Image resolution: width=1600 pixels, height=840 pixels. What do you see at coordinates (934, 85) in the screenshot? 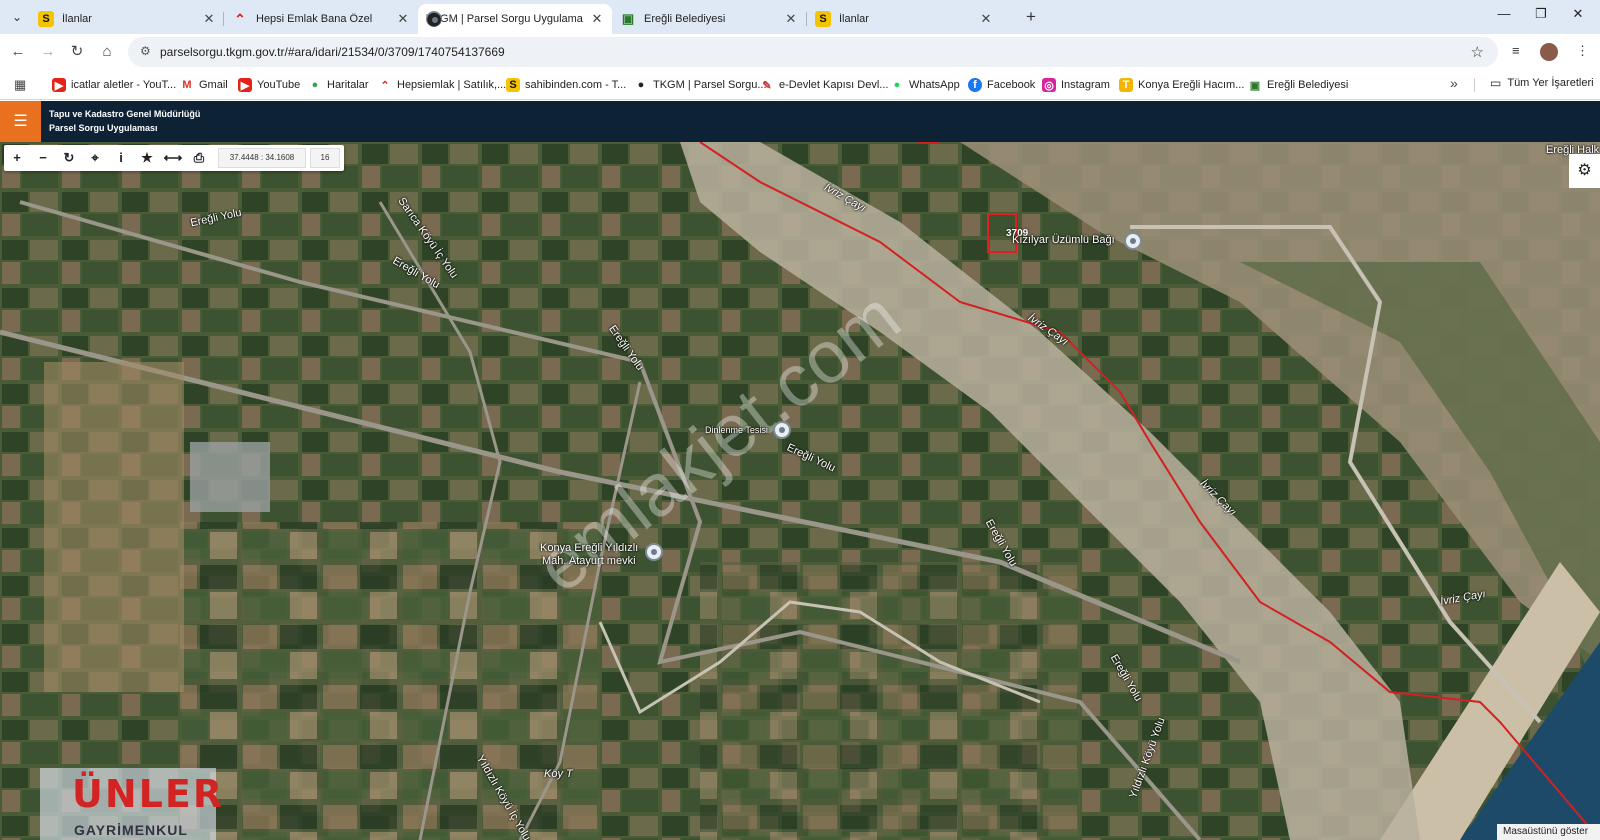
I see `bookmark-label: WhatsApp` at bounding box center [934, 85].